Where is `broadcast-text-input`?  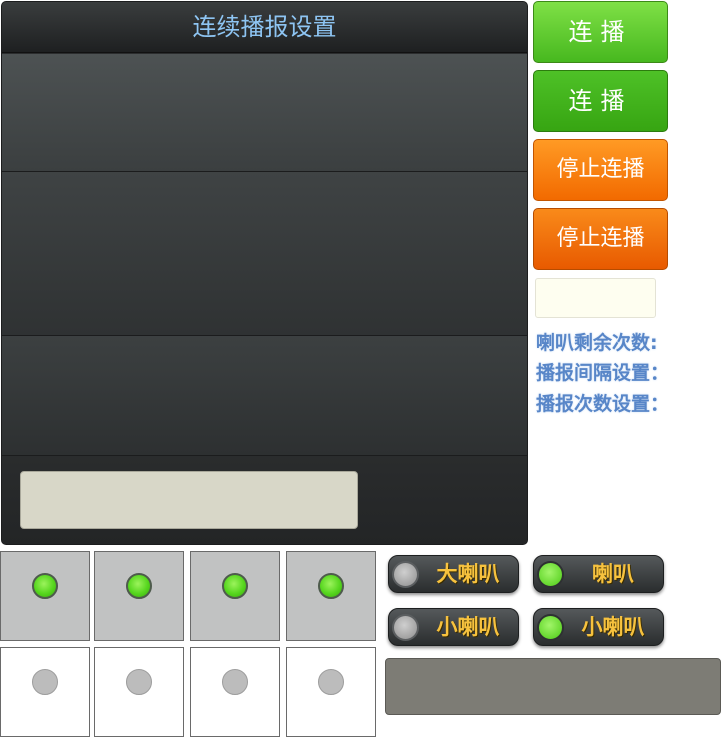
broadcast-text-input is located at coordinates (189, 500).